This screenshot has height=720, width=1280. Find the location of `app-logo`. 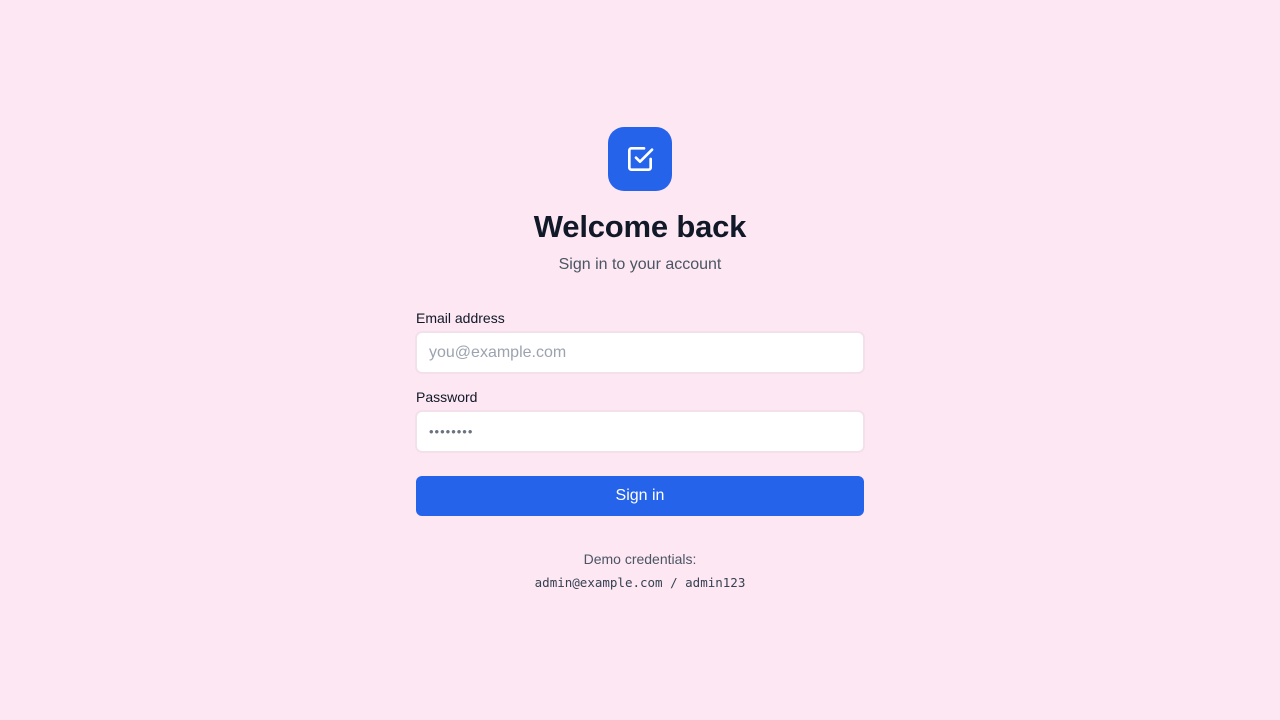

app-logo is located at coordinates (640, 159).